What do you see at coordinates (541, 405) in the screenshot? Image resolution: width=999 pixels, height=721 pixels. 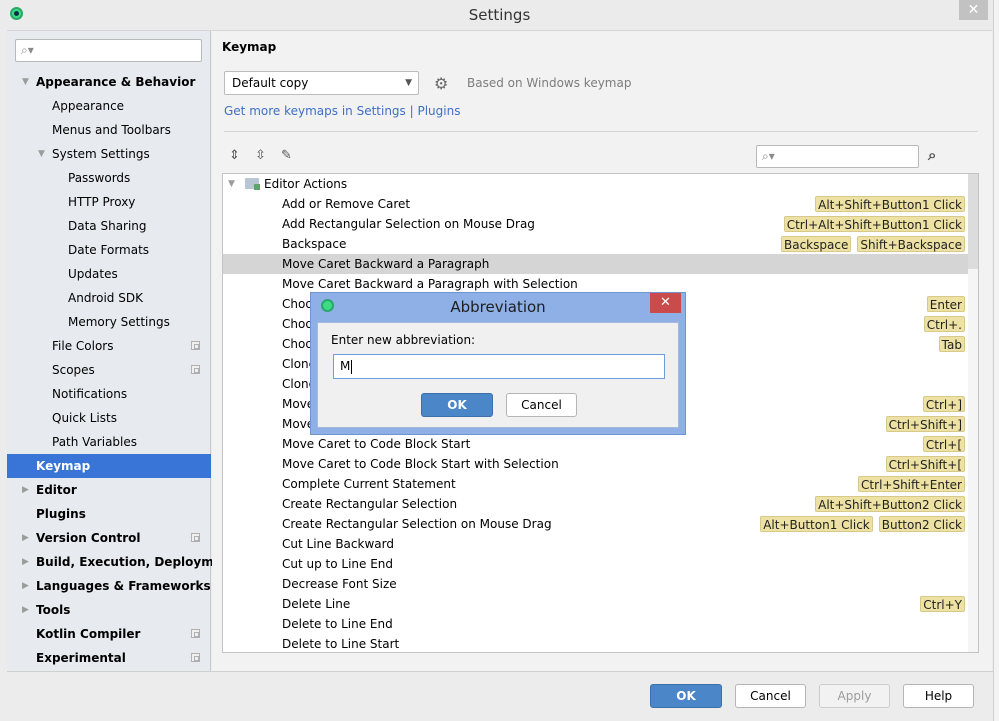 I see `dialog-cancel-button: Cancel` at bounding box center [541, 405].